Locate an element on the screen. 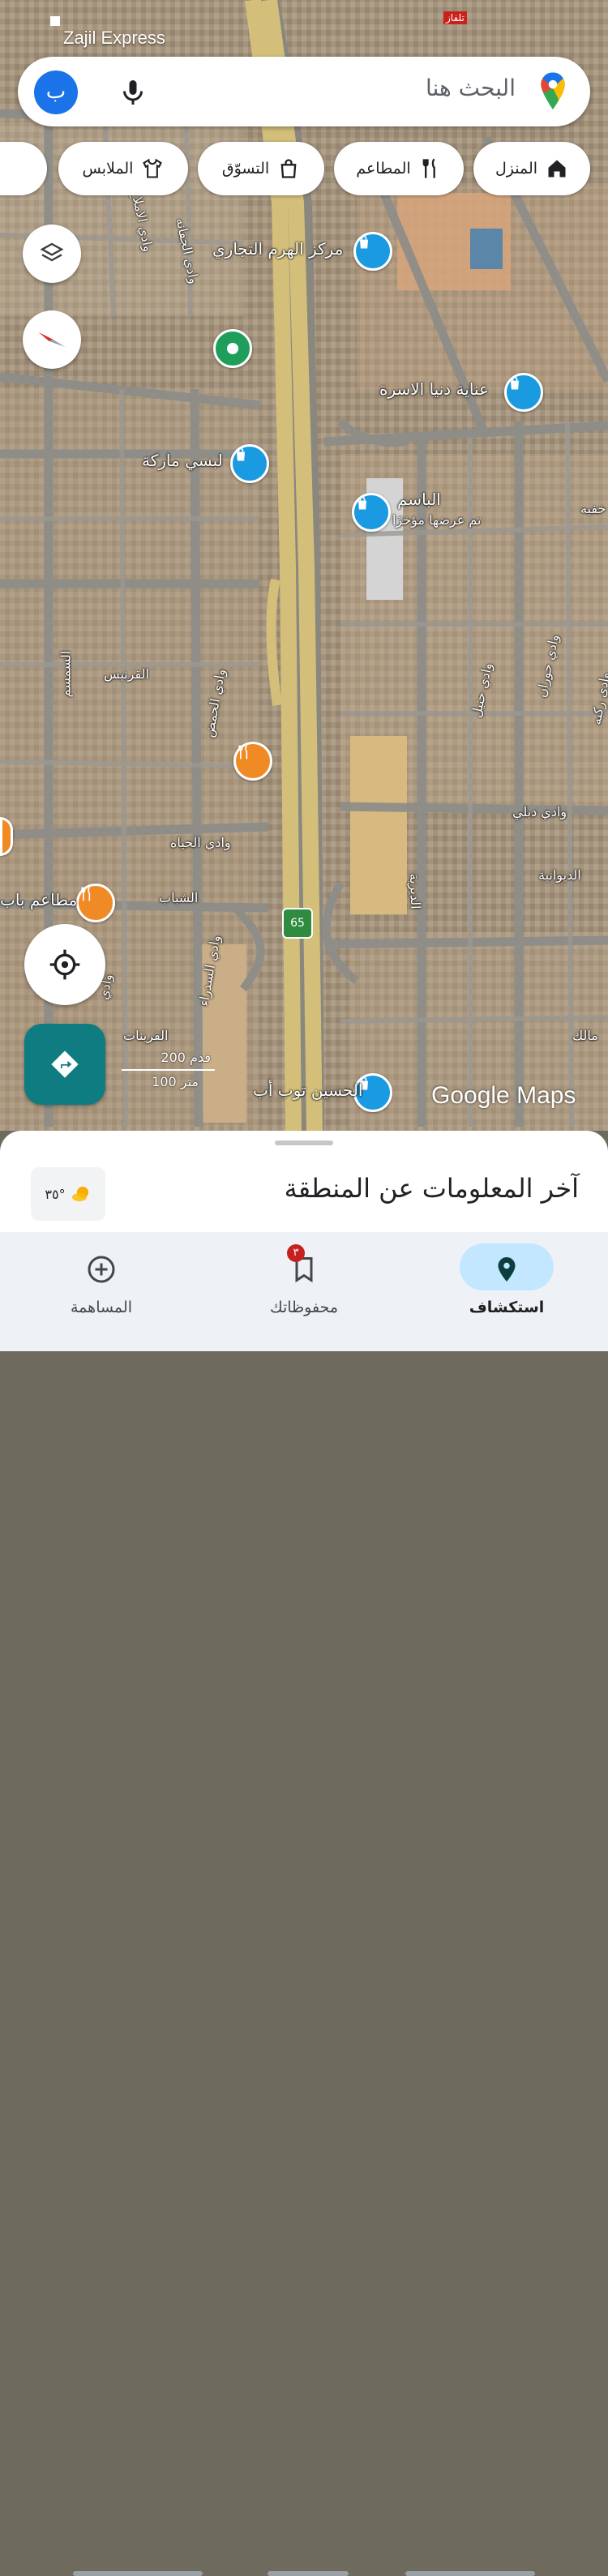  saved-count-badge: ٣ is located at coordinates (296, 1253).